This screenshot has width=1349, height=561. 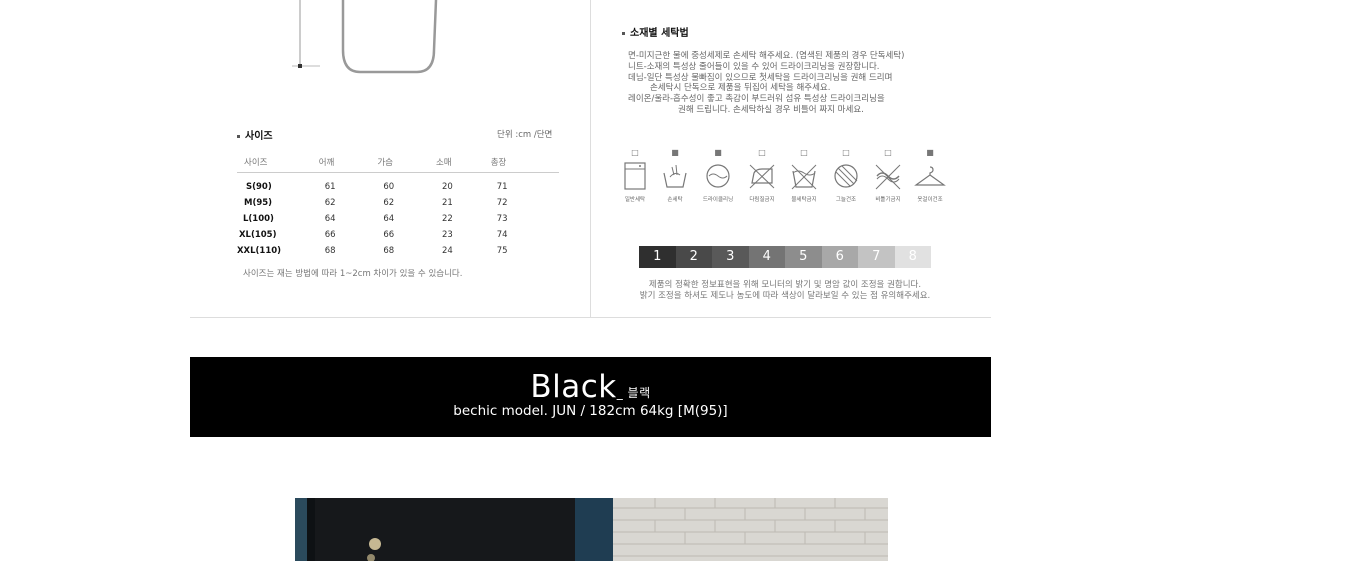 I want to click on shoulder-cell: 61, so click(x=330, y=187).